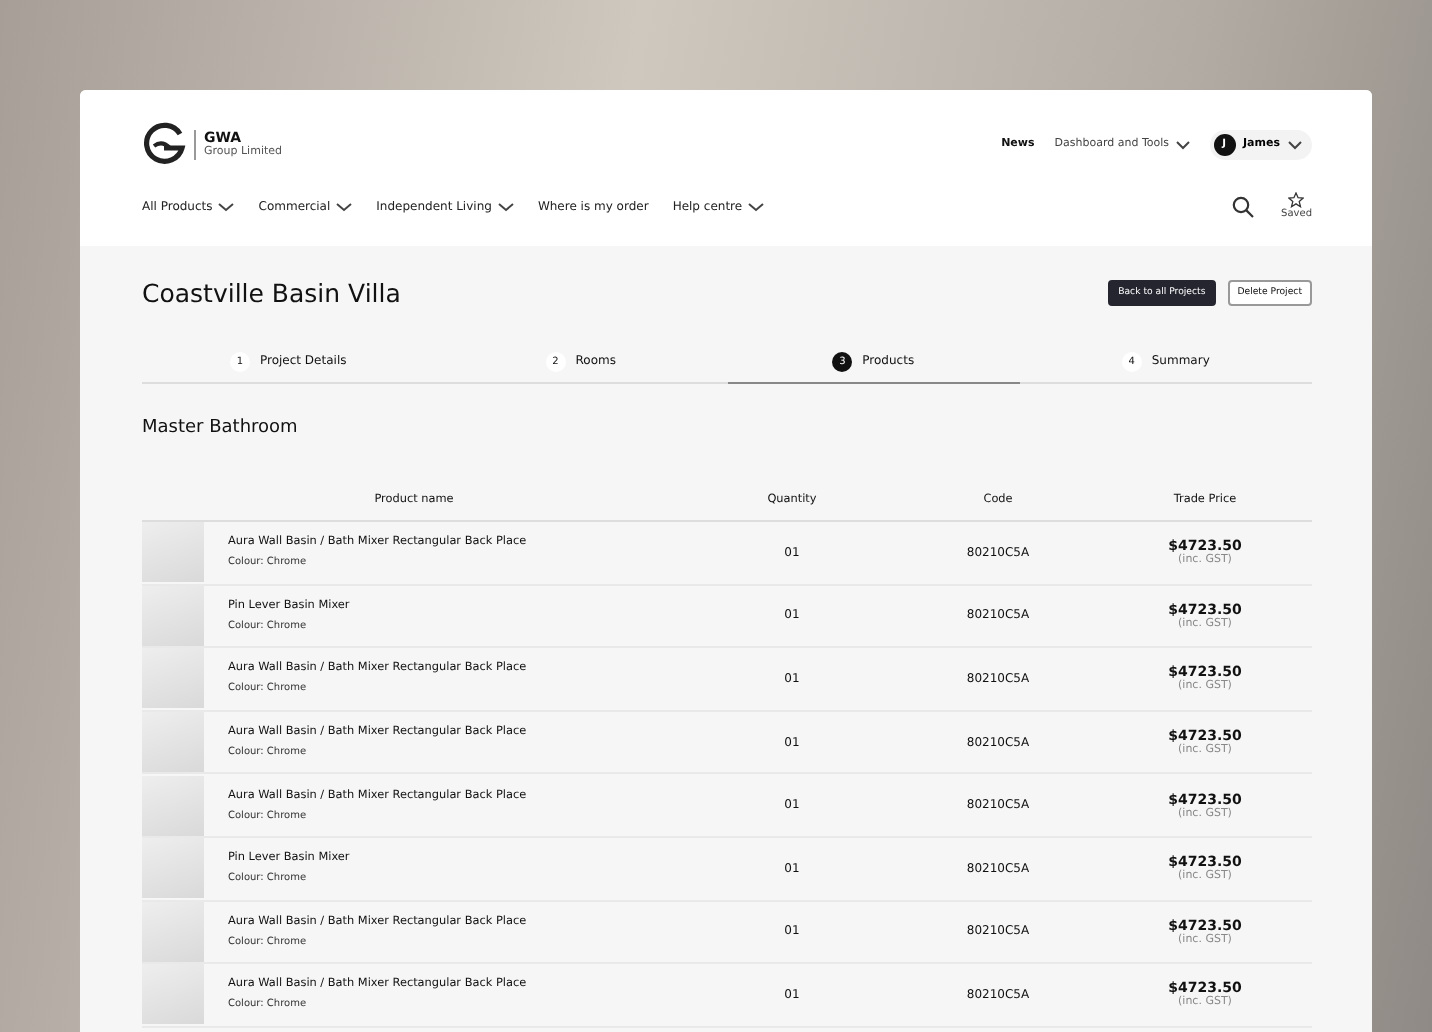 The width and height of the screenshot is (1432, 1032). I want to click on page-title: Coastville Basin Villa, so click(271, 292).